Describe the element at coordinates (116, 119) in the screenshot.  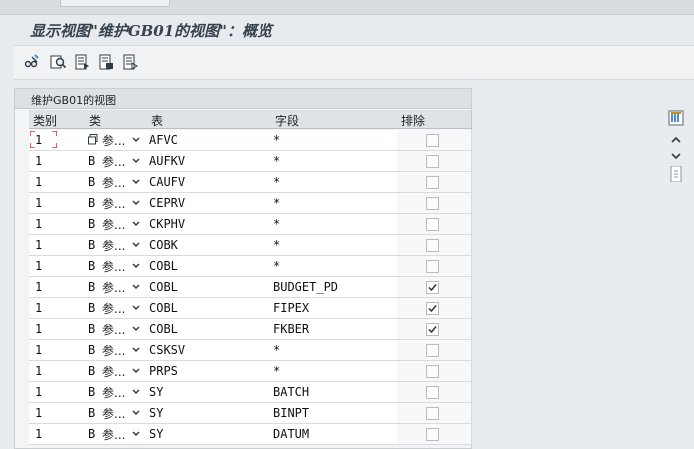
I see `column-header-typ: 类` at that location.